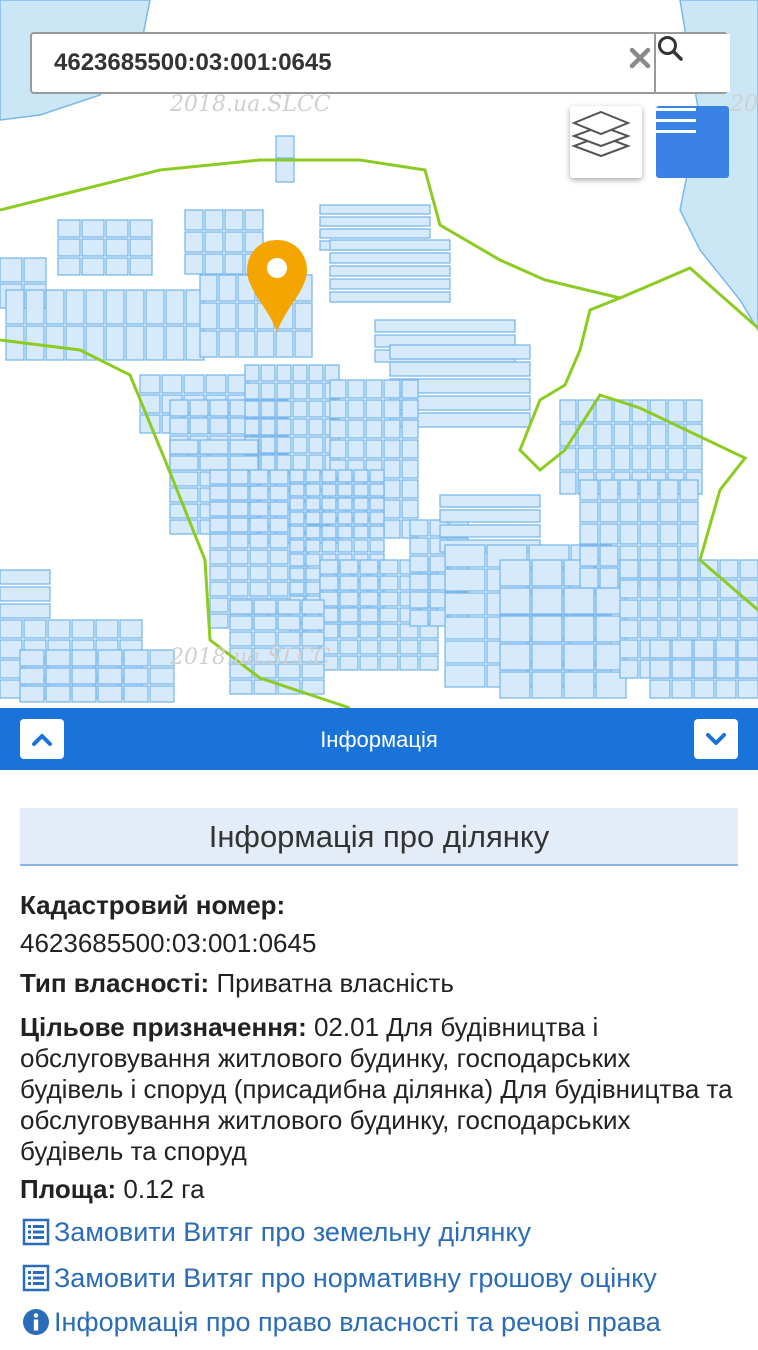 The width and height of the screenshot is (758, 1350). What do you see at coordinates (716, 739) in the screenshot?
I see `panel-collapse-button` at bounding box center [716, 739].